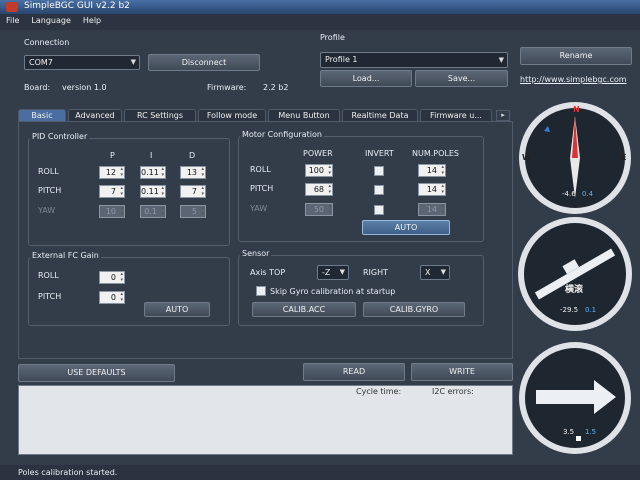 This screenshot has width=640, height=480. Describe the element at coordinates (304, 115) in the screenshot. I see `tab-menu-button: Menu Button` at that location.